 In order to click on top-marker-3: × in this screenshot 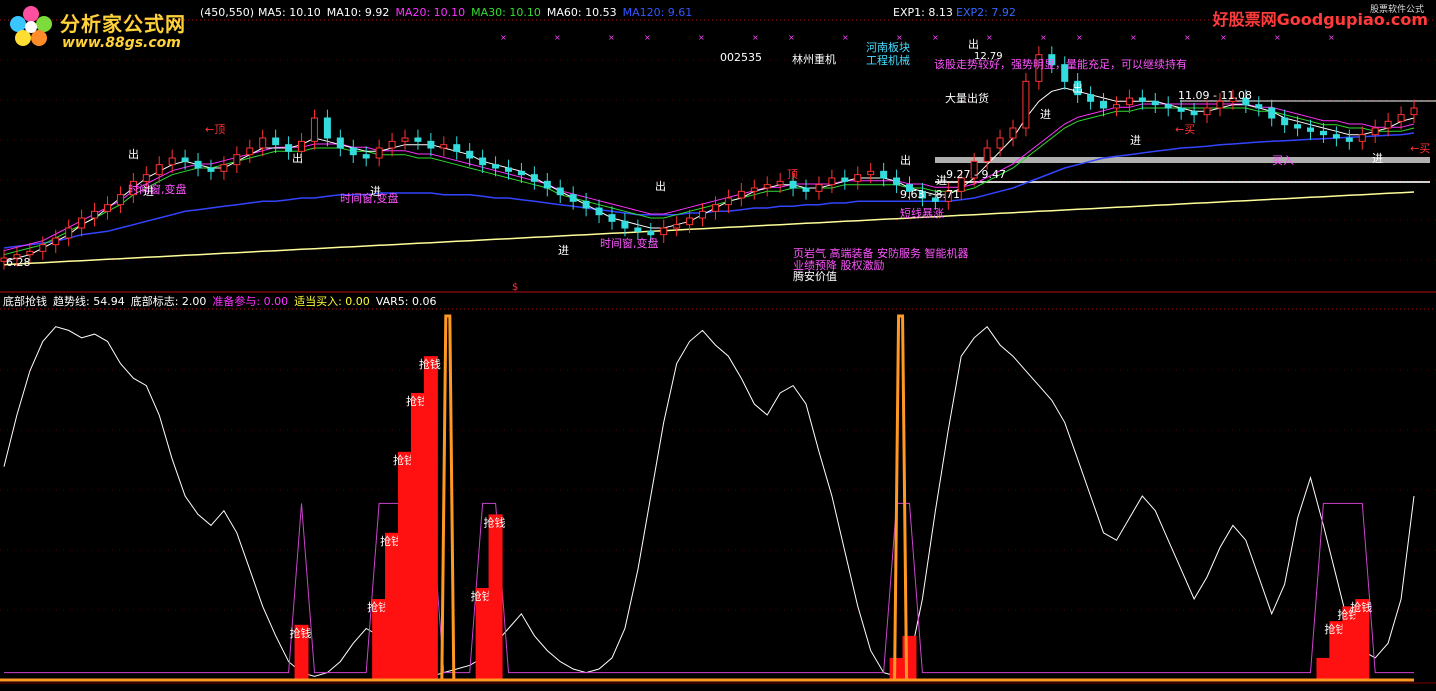, I will do `click(647, 37)`.